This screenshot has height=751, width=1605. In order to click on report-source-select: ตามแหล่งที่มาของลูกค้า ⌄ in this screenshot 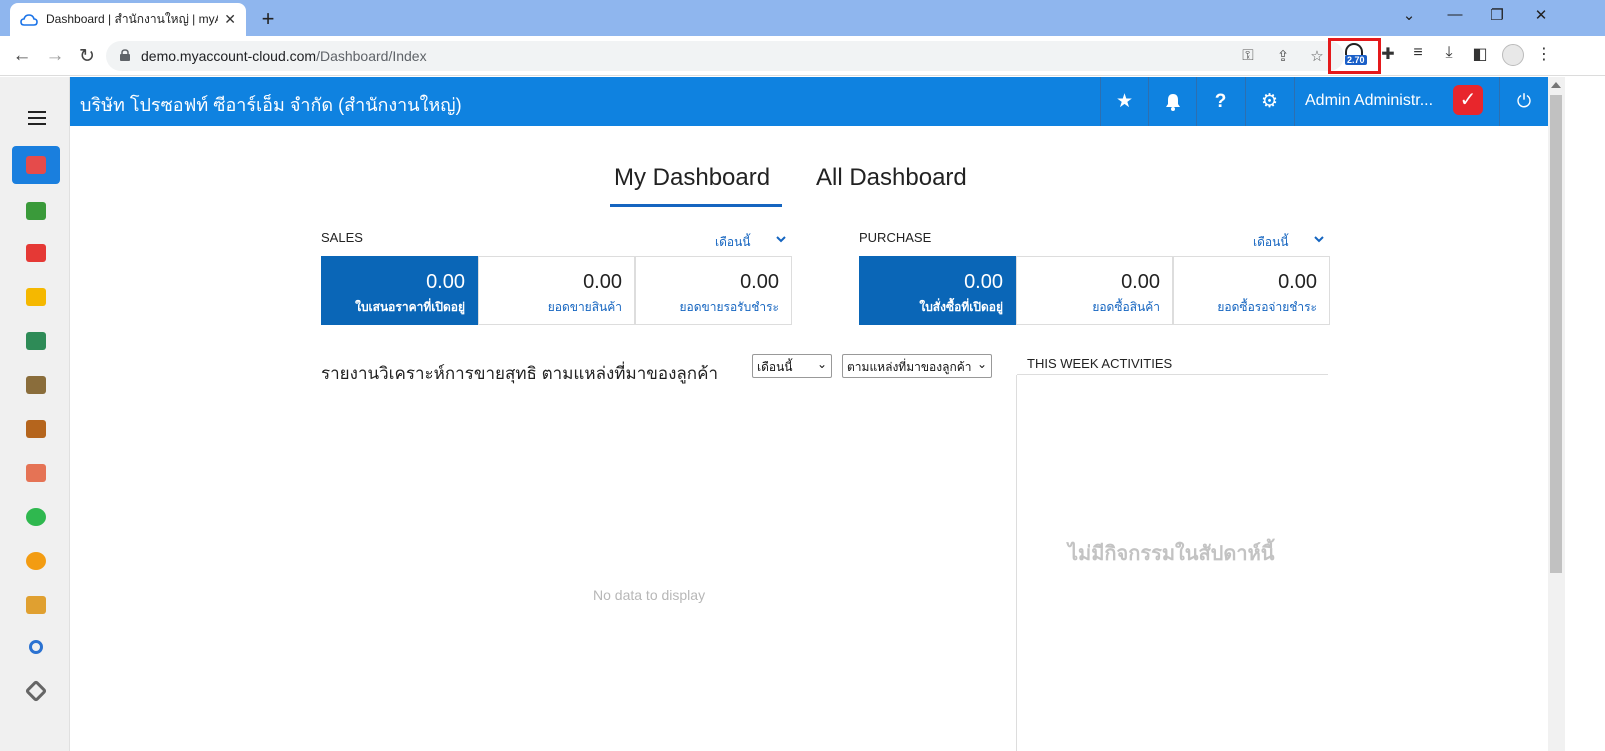, I will do `click(917, 366)`.